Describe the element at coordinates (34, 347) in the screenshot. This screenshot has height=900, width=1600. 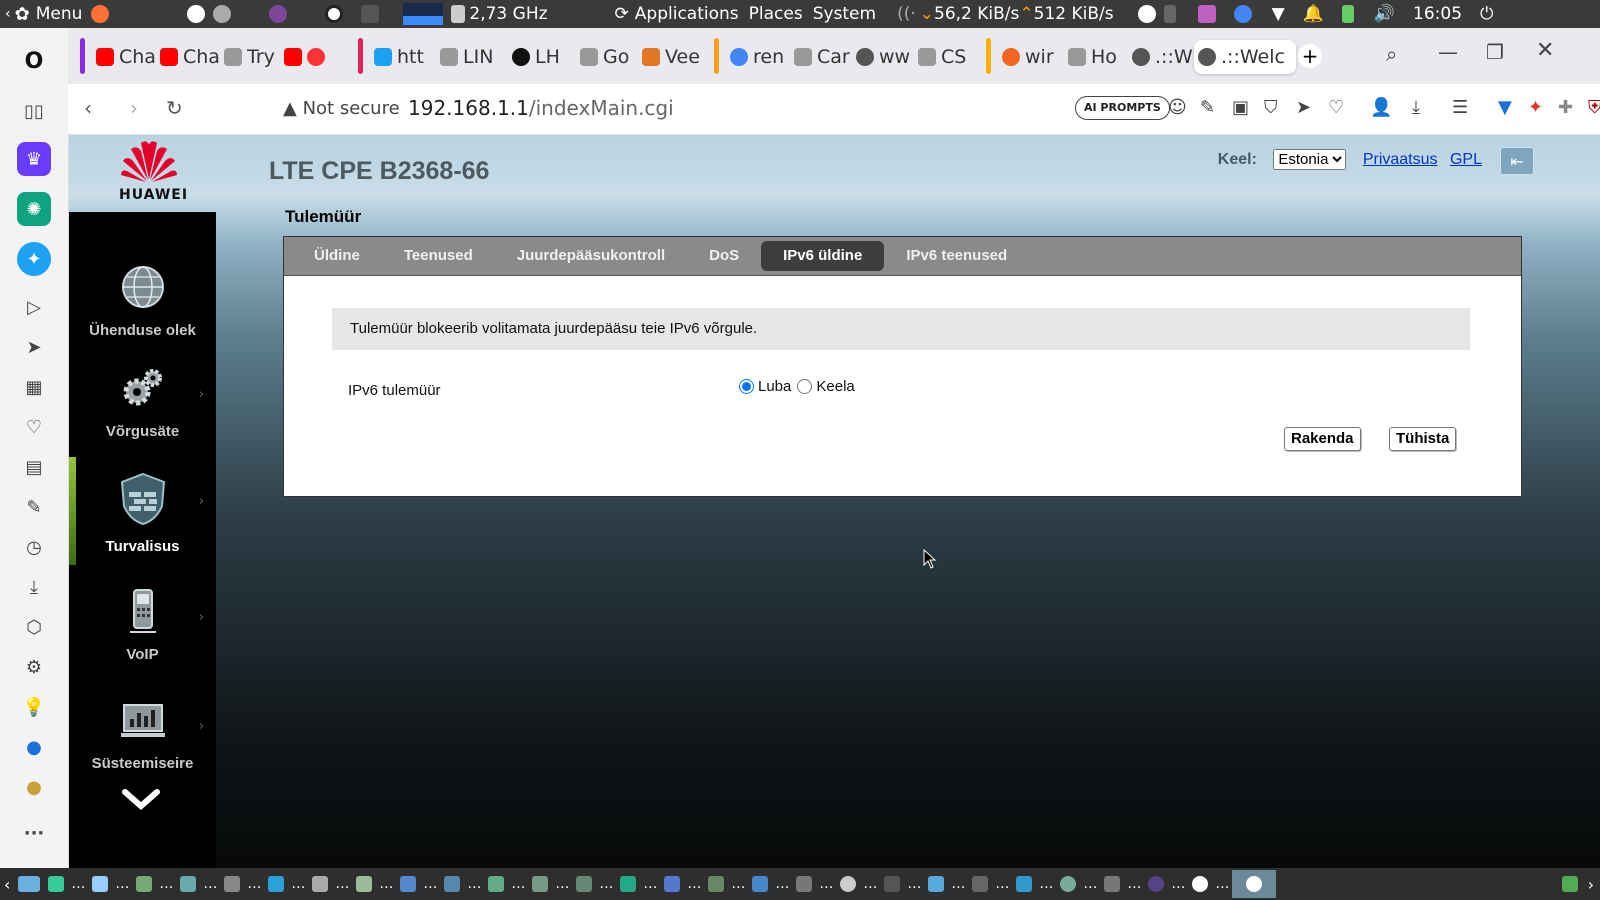
I see `send-icon: ➤` at that location.